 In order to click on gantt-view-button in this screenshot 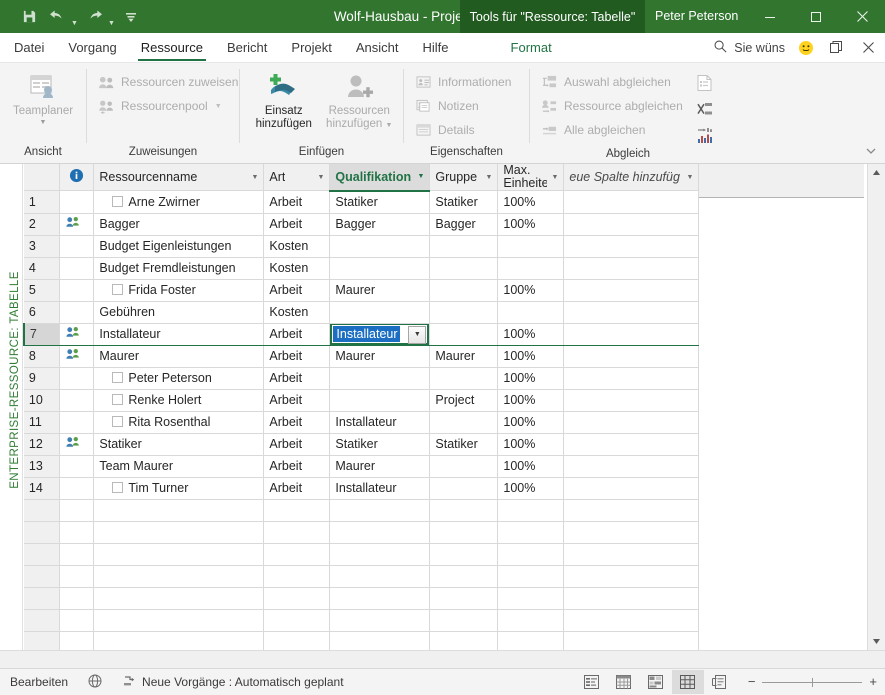, I will do `click(592, 682)`.